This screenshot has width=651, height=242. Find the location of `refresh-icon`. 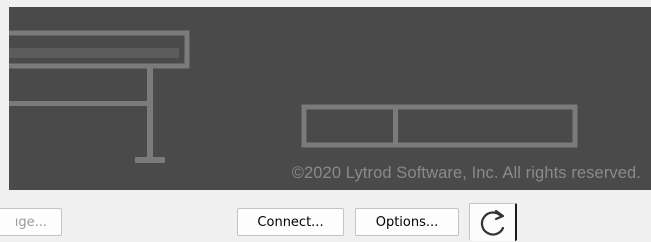

refresh-icon is located at coordinates (492, 222).